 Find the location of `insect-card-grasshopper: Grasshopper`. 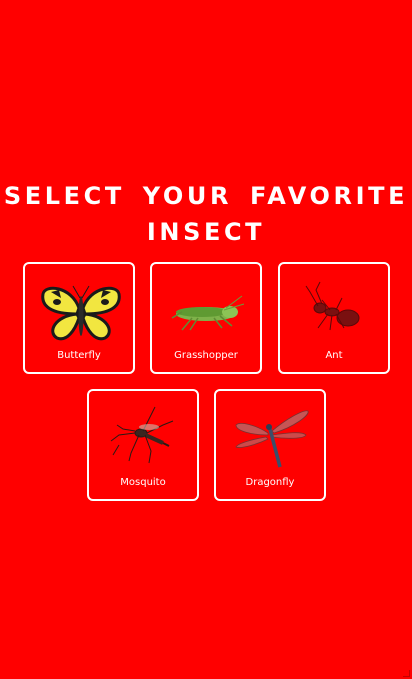

insect-card-grasshopper: Grasshopper is located at coordinates (206, 318).